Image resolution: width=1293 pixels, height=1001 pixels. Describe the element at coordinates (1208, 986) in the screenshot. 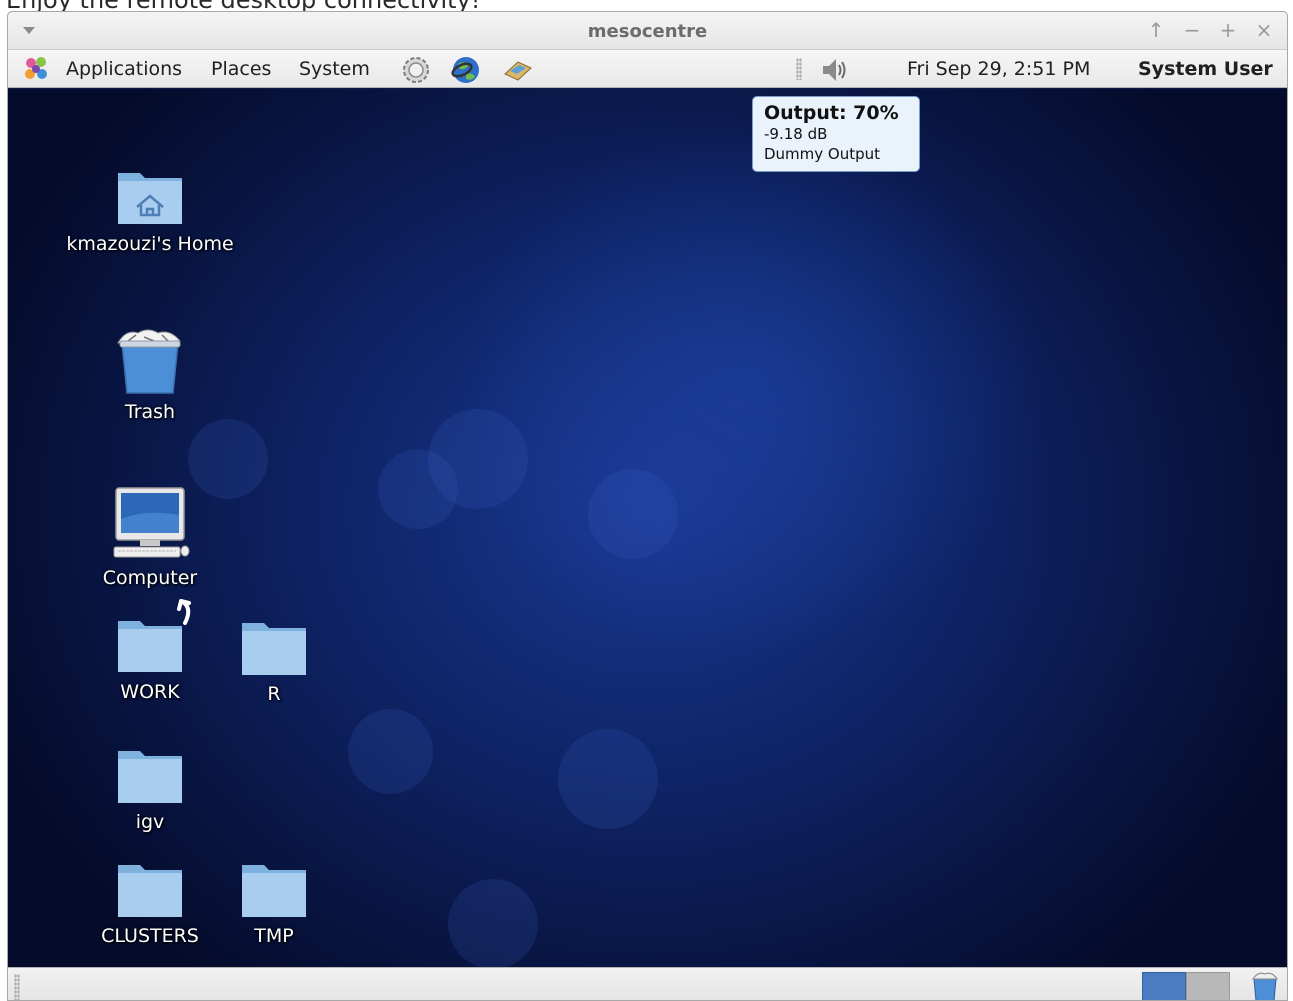

I see `workspace-2-button` at that location.